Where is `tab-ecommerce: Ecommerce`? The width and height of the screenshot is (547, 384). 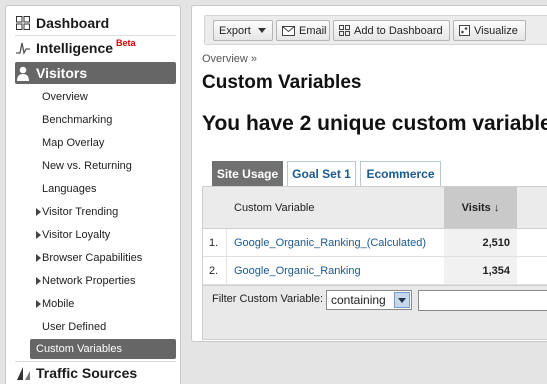 tab-ecommerce: Ecommerce is located at coordinates (400, 173).